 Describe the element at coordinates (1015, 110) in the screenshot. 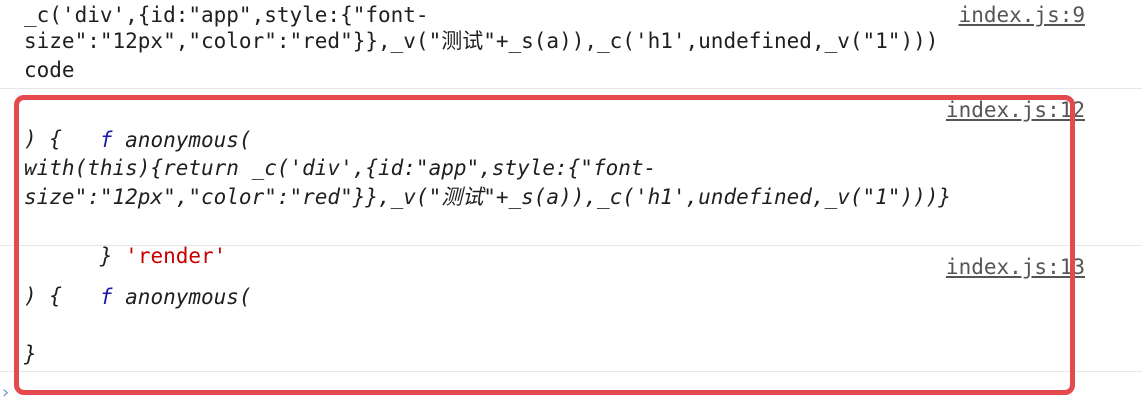

I see `source-link: index.js:12` at that location.